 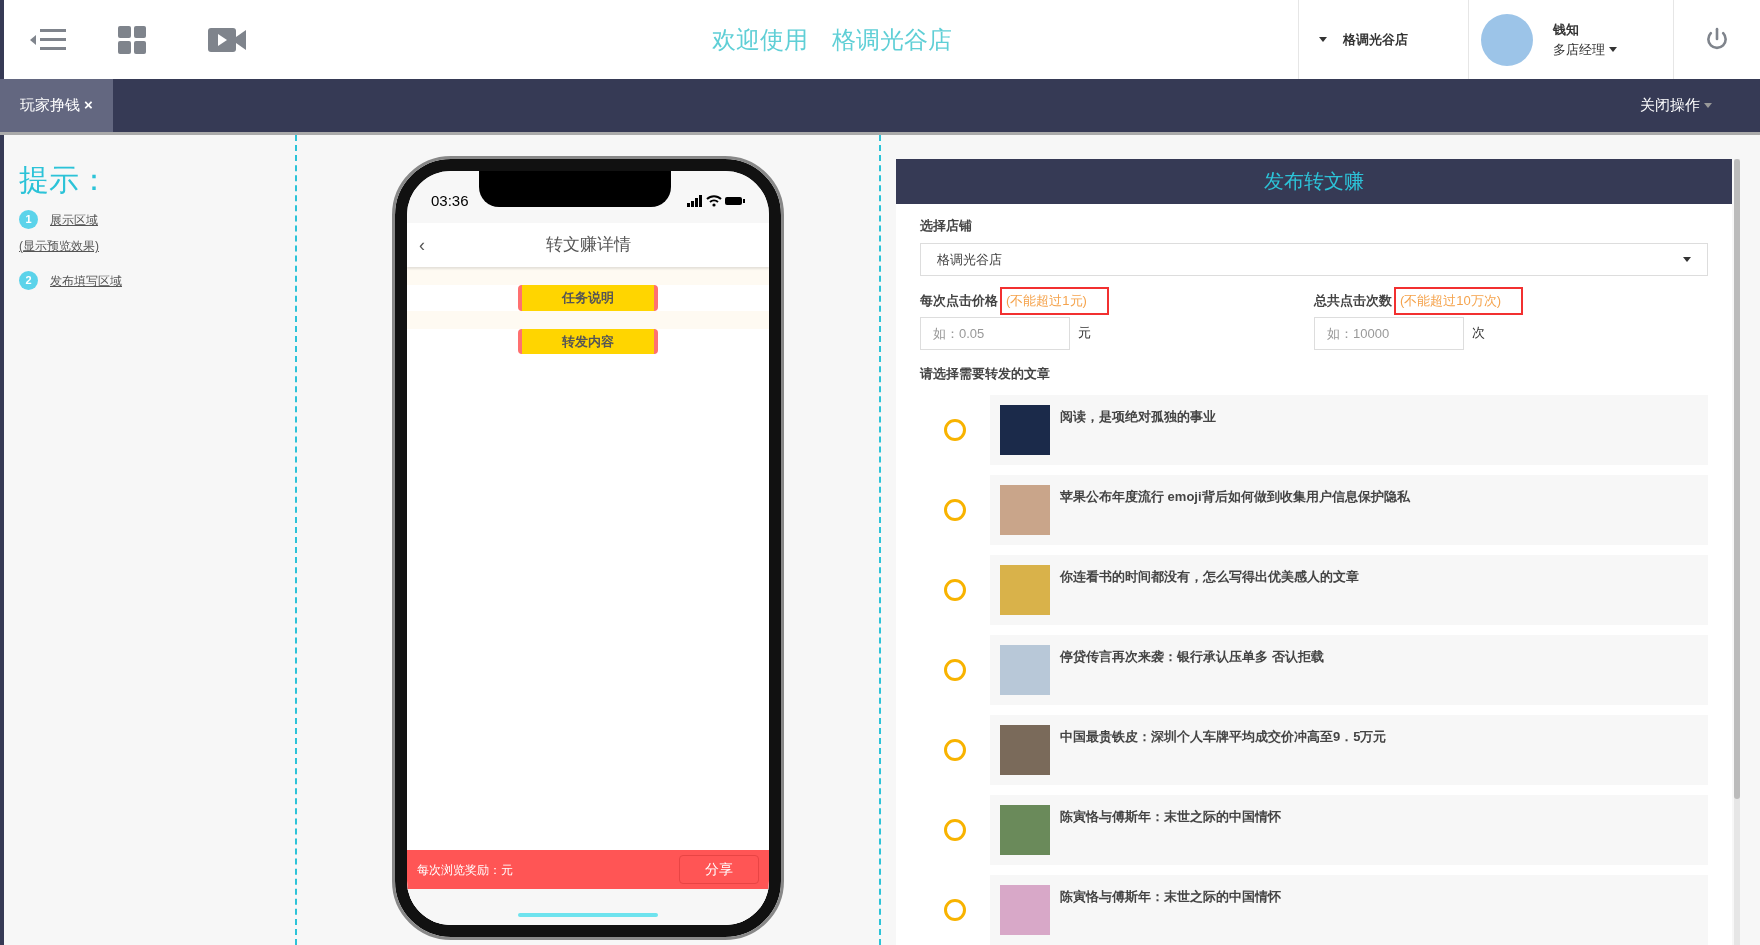 What do you see at coordinates (74, 219) in the screenshot?
I see `tip-link: 展示区域` at bounding box center [74, 219].